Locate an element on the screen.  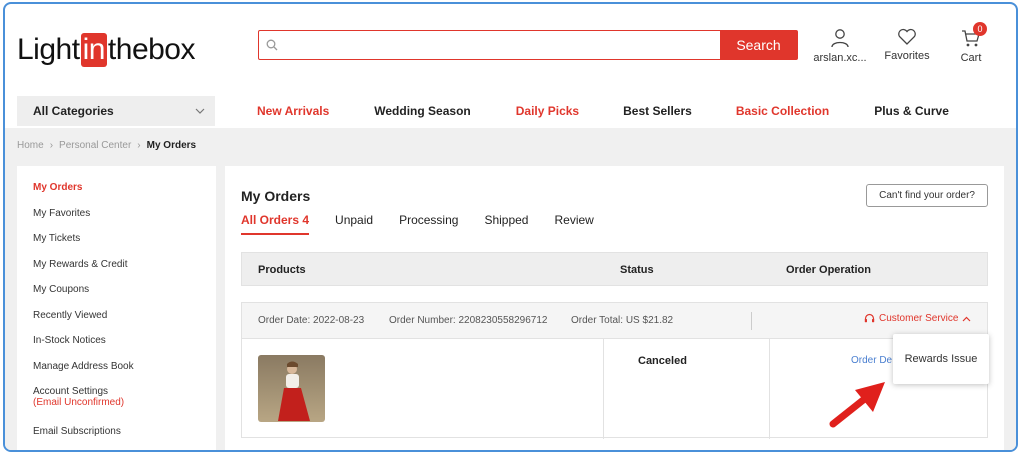
customer-service-button: Customer Service is located at coordinates (917, 318).